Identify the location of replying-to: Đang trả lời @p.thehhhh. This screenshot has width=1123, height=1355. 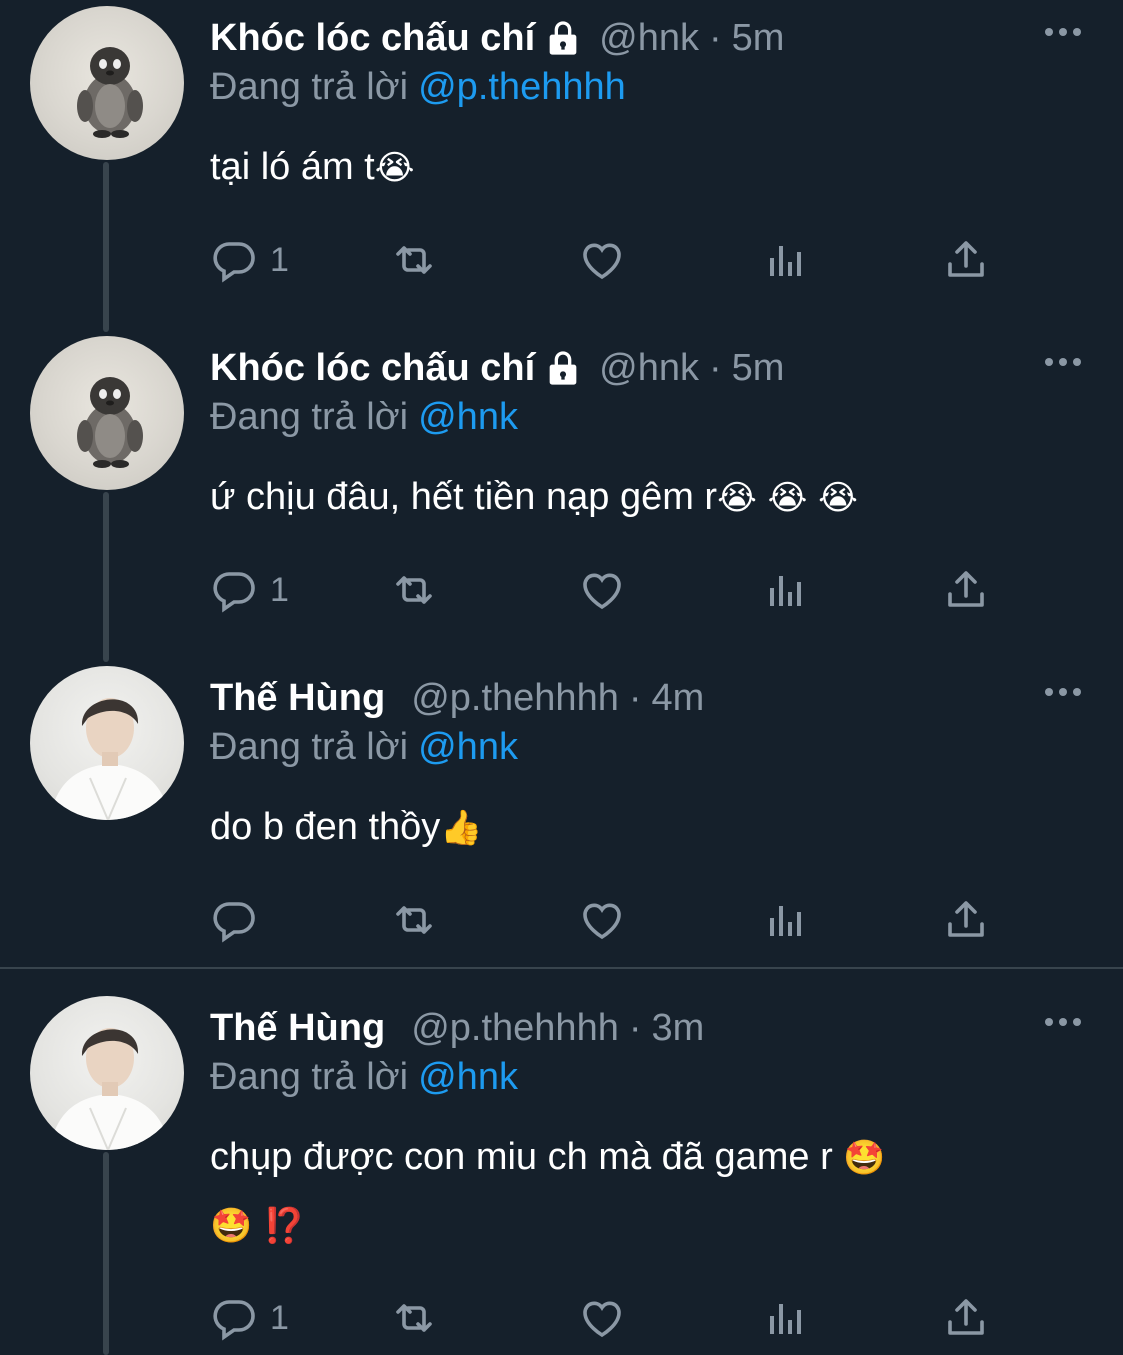
(418, 87).